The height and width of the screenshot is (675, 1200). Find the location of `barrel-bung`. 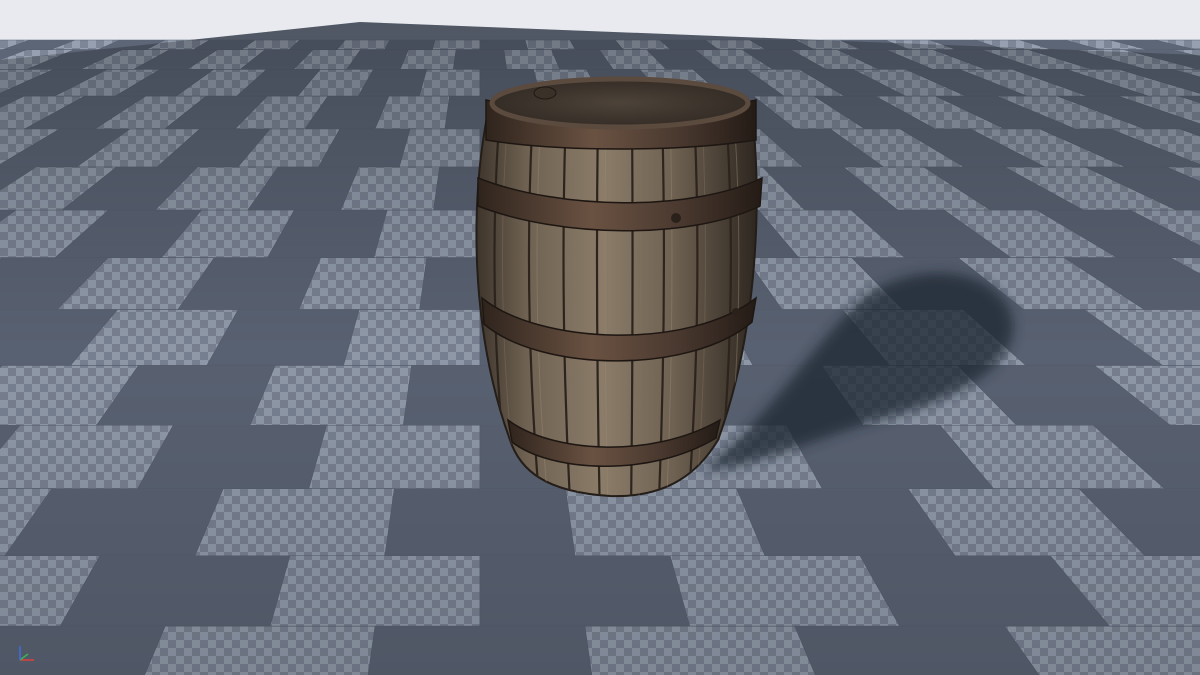

barrel-bung is located at coordinates (545, 93).